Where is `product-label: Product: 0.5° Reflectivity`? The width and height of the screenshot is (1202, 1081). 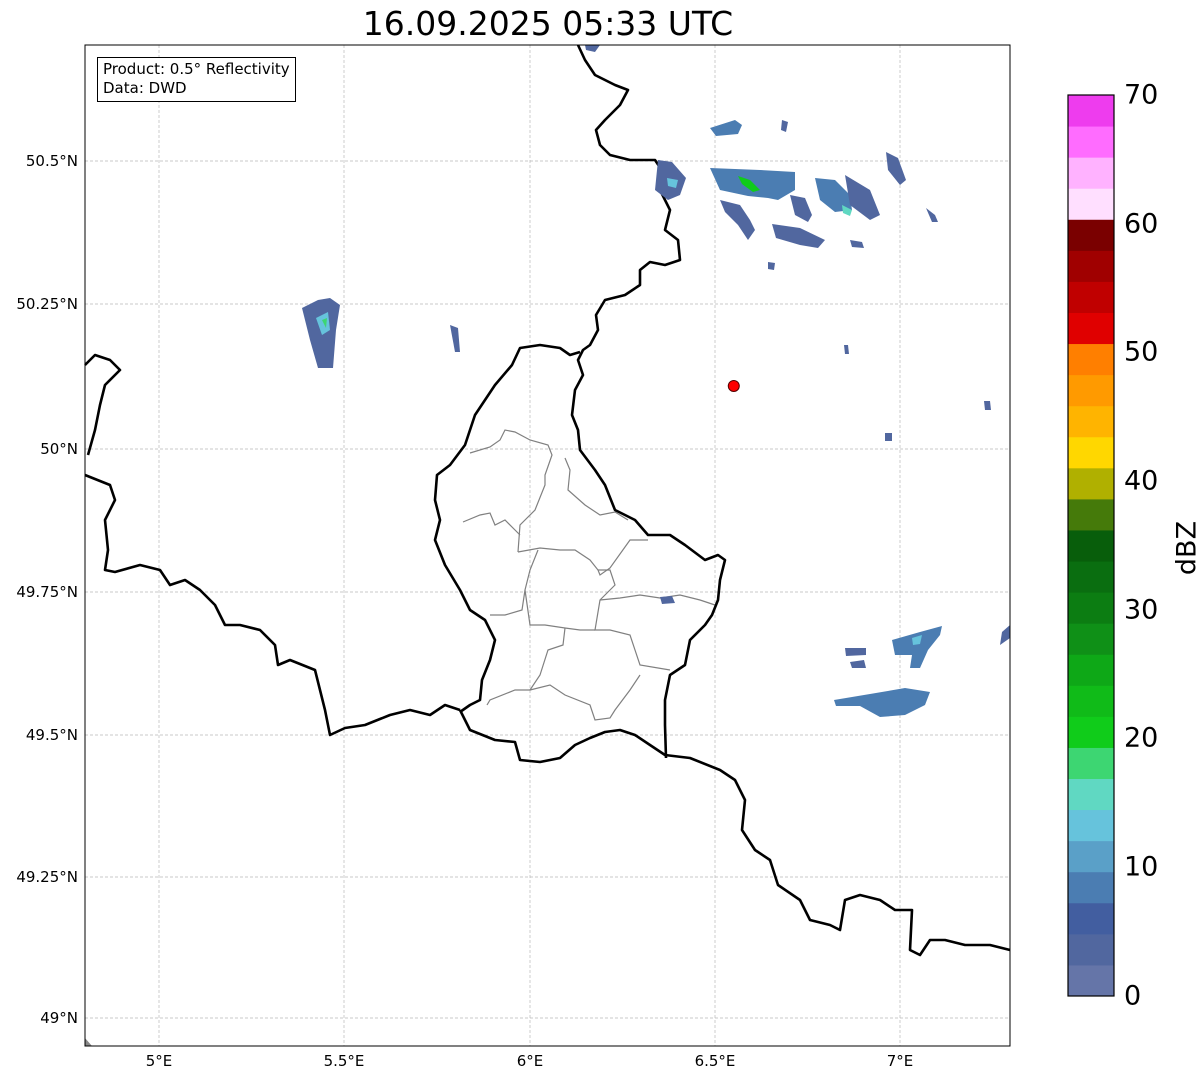 product-label: Product: 0.5° Reflectivity is located at coordinates (196, 69).